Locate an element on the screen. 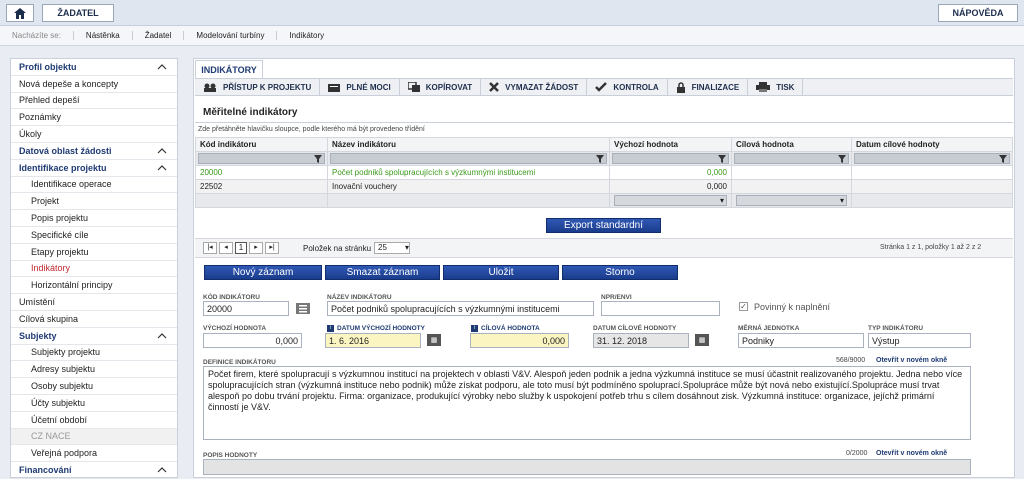  start-value-field: 0,000 is located at coordinates (252, 340).